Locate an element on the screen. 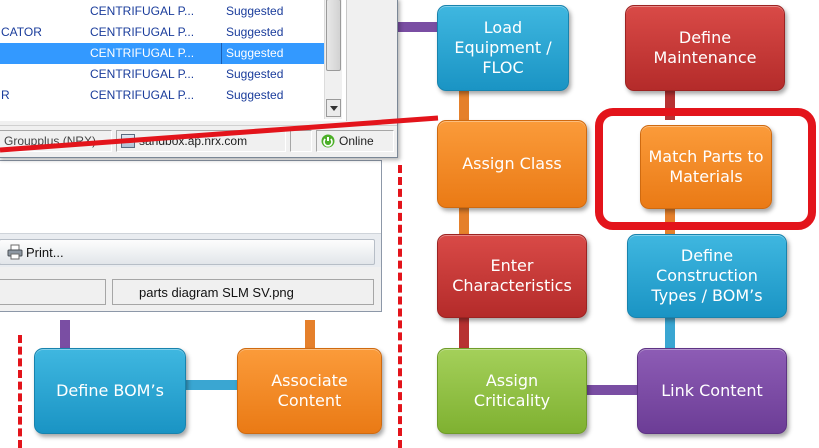  callout-line is located at coordinates (219, 134).